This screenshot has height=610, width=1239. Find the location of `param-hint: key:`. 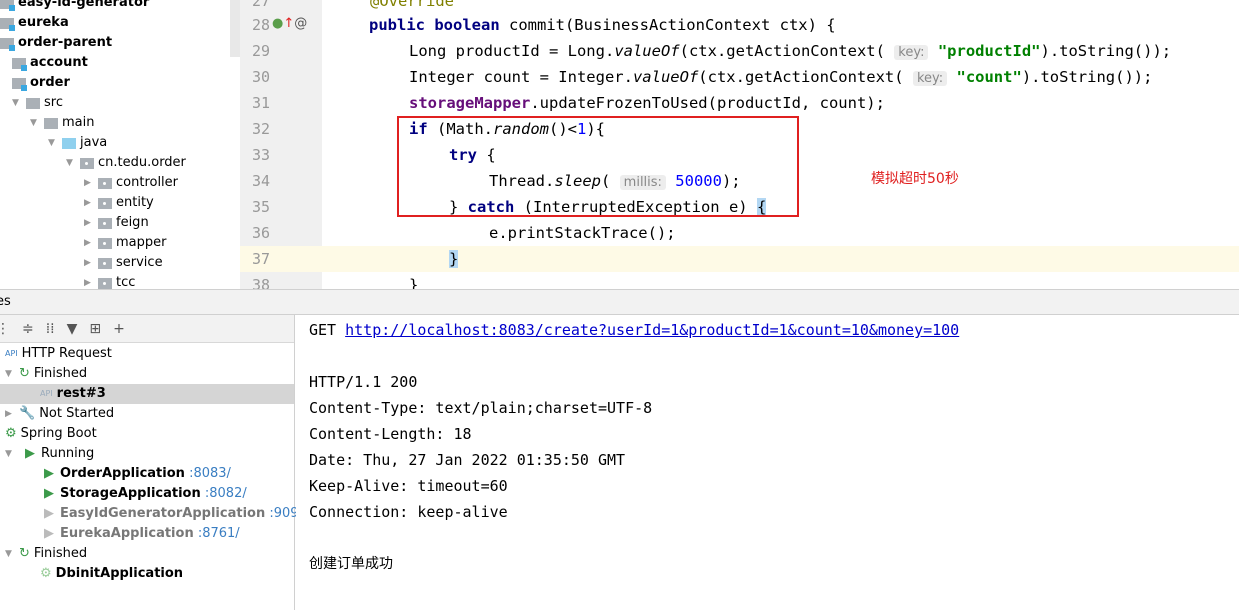

param-hint: key: is located at coordinates (911, 52).